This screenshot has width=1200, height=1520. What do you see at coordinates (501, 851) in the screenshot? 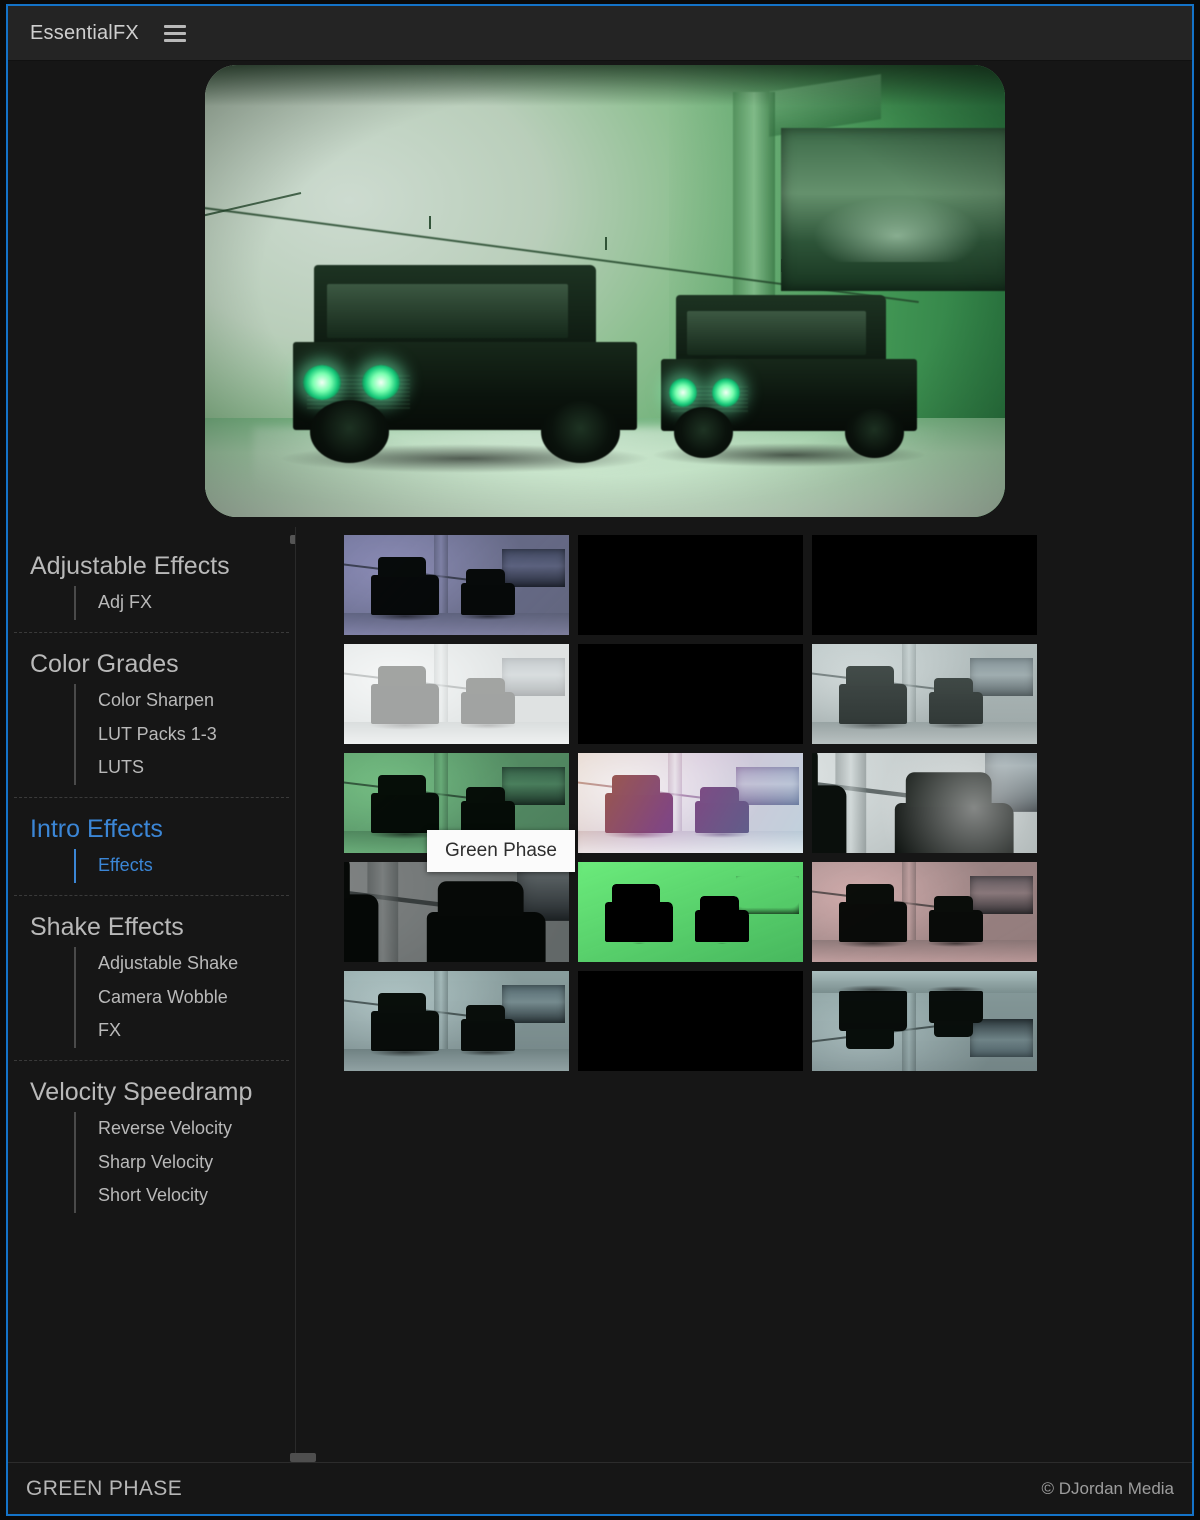
I see `thumbnail-tooltip: Green Phase` at bounding box center [501, 851].